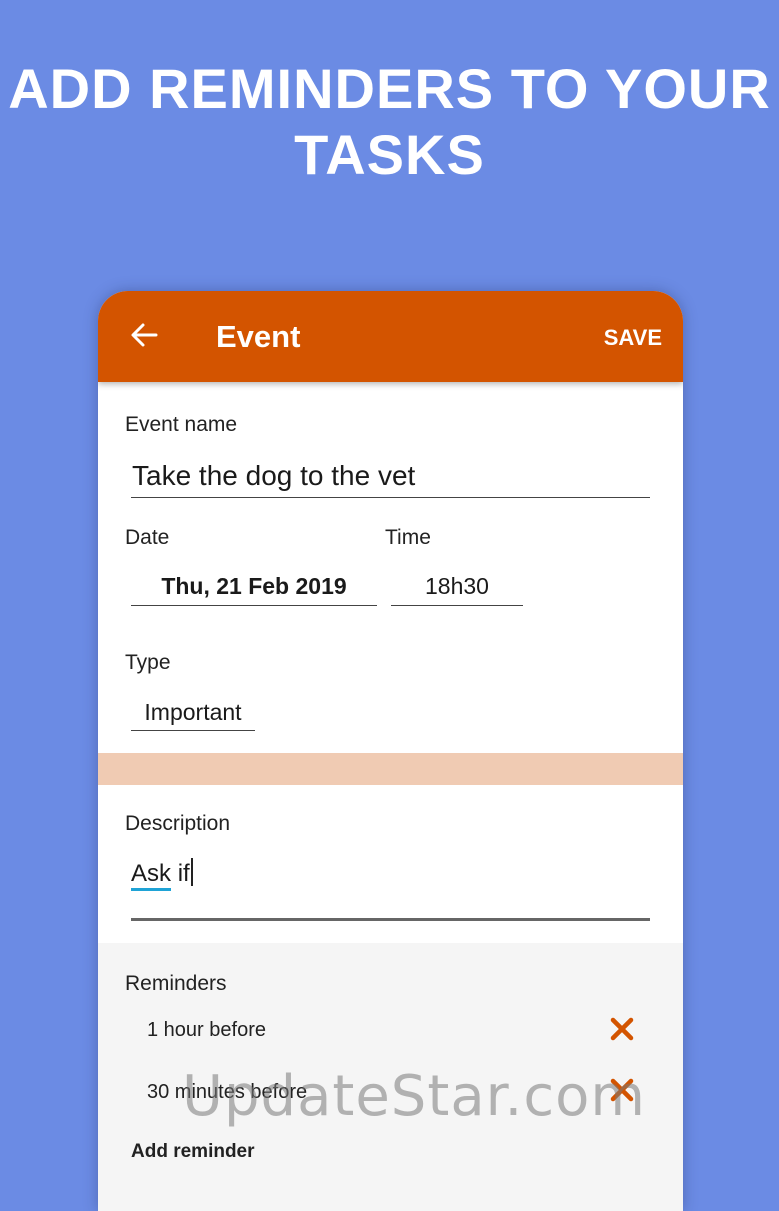 This screenshot has height=1211, width=779. I want to click on reminders-label: Reminders, so click(176, 983).